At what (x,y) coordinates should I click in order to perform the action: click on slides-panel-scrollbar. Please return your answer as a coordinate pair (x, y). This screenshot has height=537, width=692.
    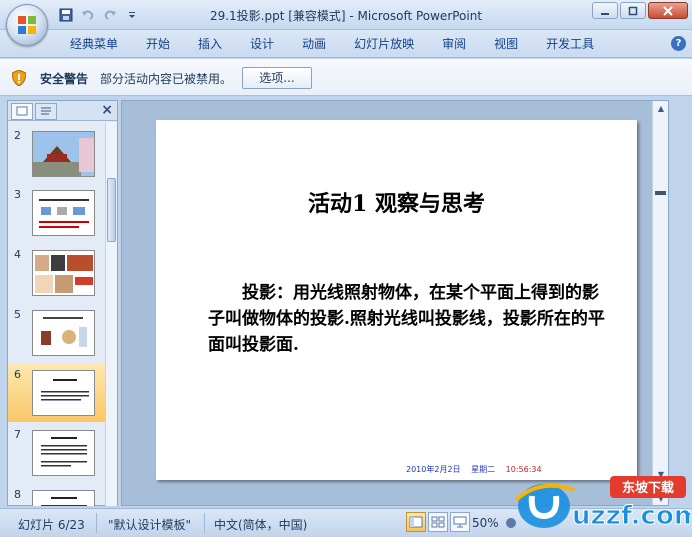
    Looking at the image, I should click on (111, 314).